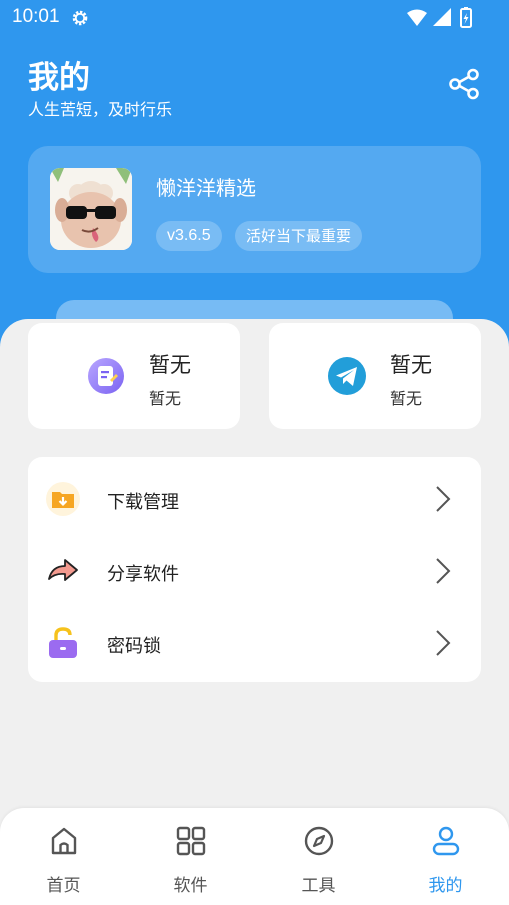  What do you see at coordinates (63, 856) in the screenshot?
I see `tab-home: 首页` at bounding box center [63, 856].